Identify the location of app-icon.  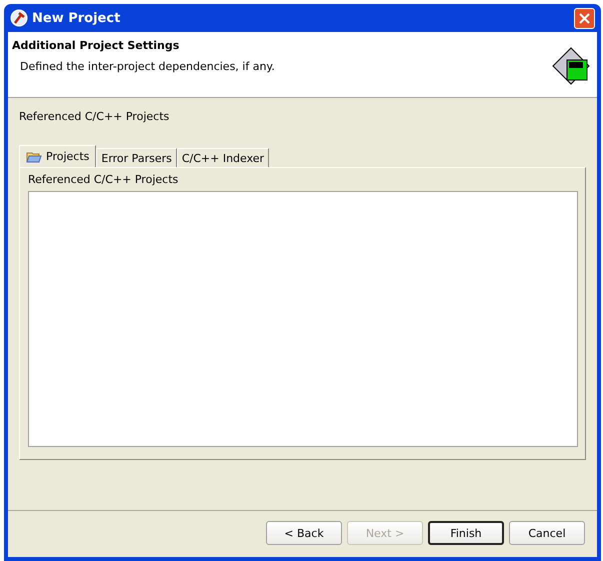
(19, 18).